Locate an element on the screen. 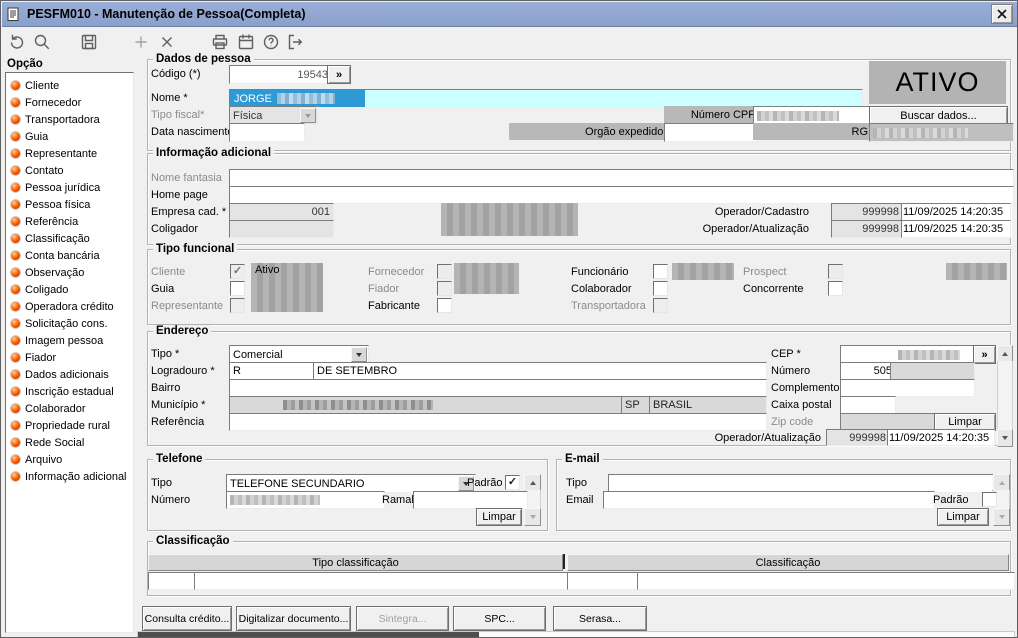 The width and height of the screenshot is (1018, 638). classificacao-cell is located at coordinates (826, 581).